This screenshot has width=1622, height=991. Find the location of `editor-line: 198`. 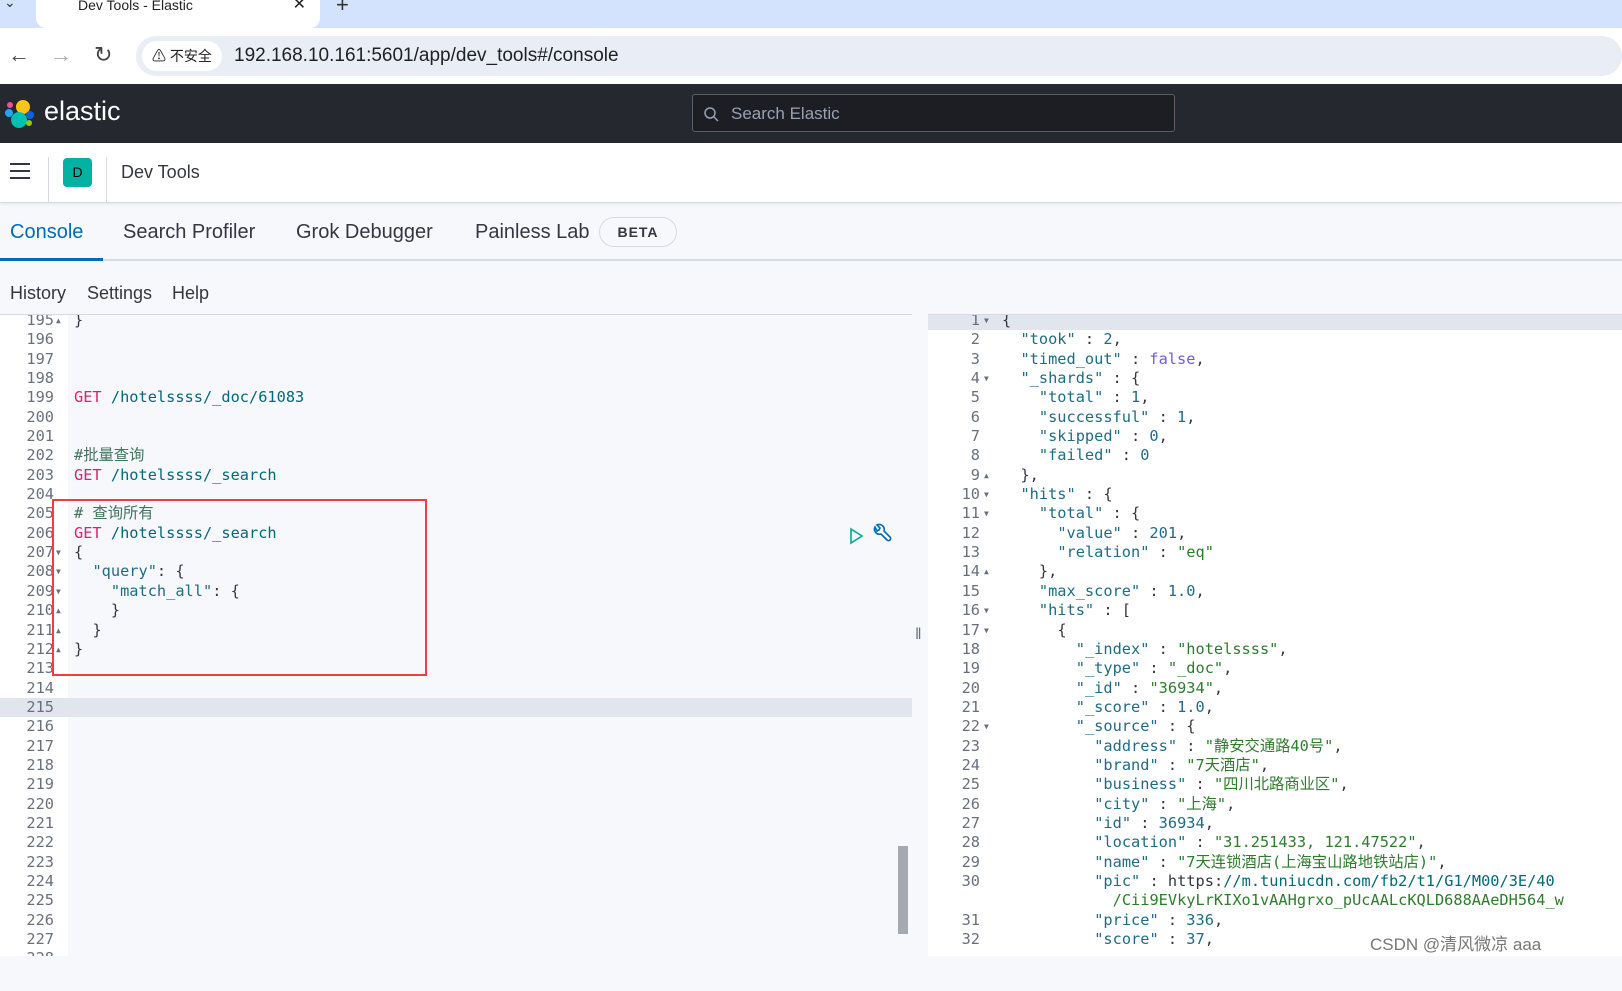

editor-line: 198 is located at coordinates (456, 378).